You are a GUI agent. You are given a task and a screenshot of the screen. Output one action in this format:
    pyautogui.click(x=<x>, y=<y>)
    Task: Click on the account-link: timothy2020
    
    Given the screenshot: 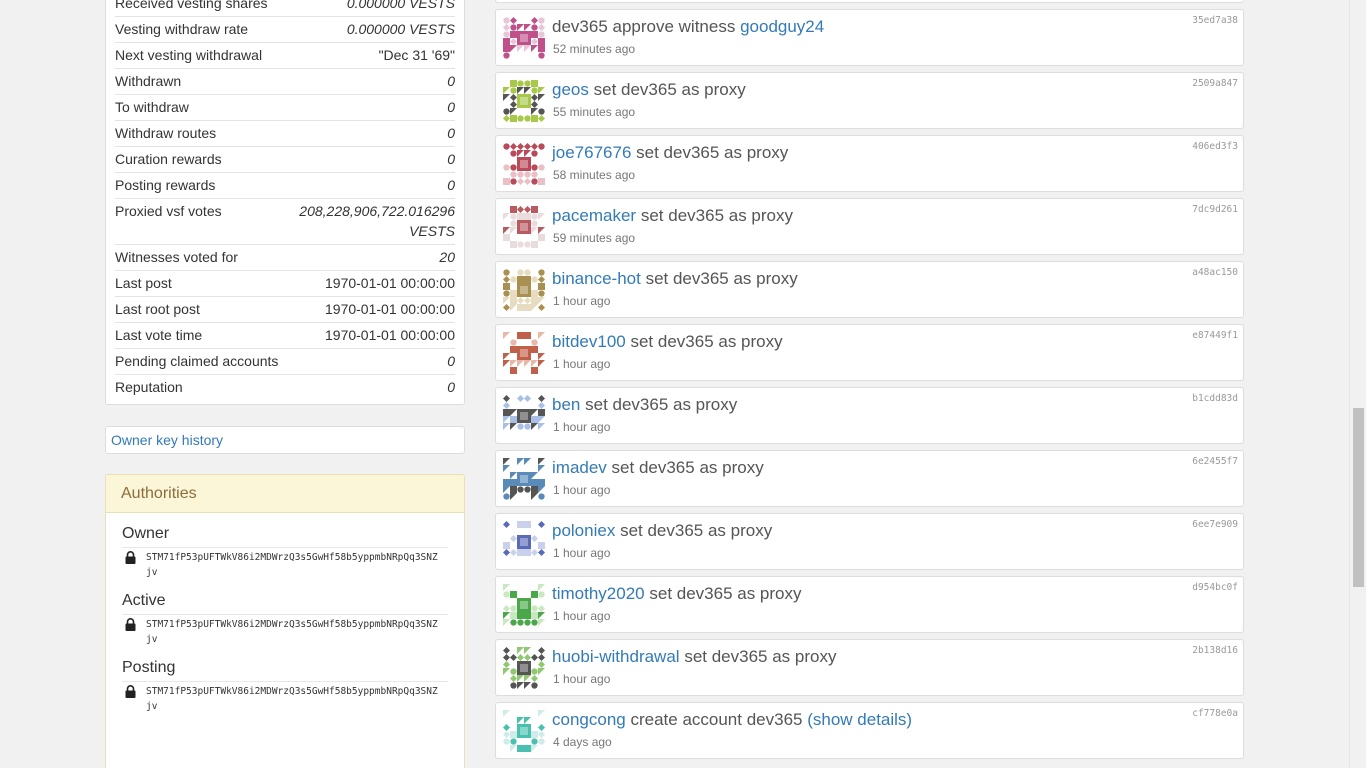 What is the action you would take?
    pyautogui.click(x=598, y=593)
    